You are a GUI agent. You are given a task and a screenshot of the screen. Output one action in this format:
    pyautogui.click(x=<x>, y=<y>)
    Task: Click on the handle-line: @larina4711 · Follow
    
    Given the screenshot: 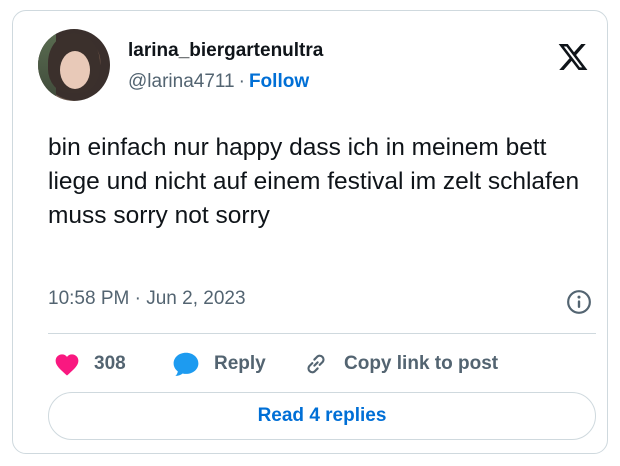 What is the action you would take?
    pyautogui.click(x=218, y=82)
    